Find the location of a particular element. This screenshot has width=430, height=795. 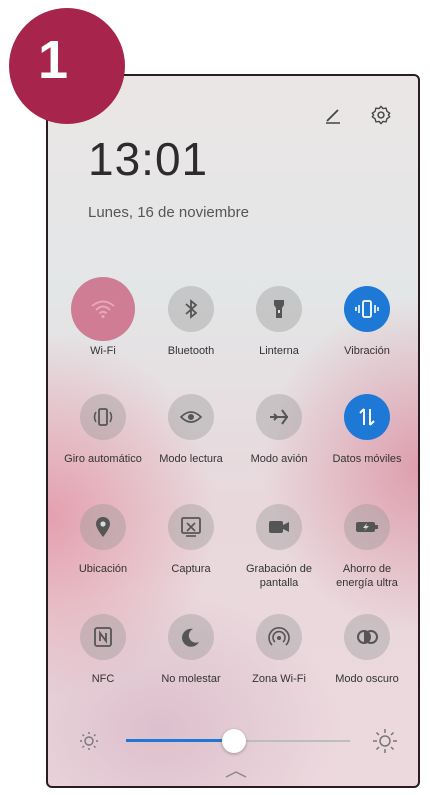

tile-label: Vibración is located at coordinates (367, 351).